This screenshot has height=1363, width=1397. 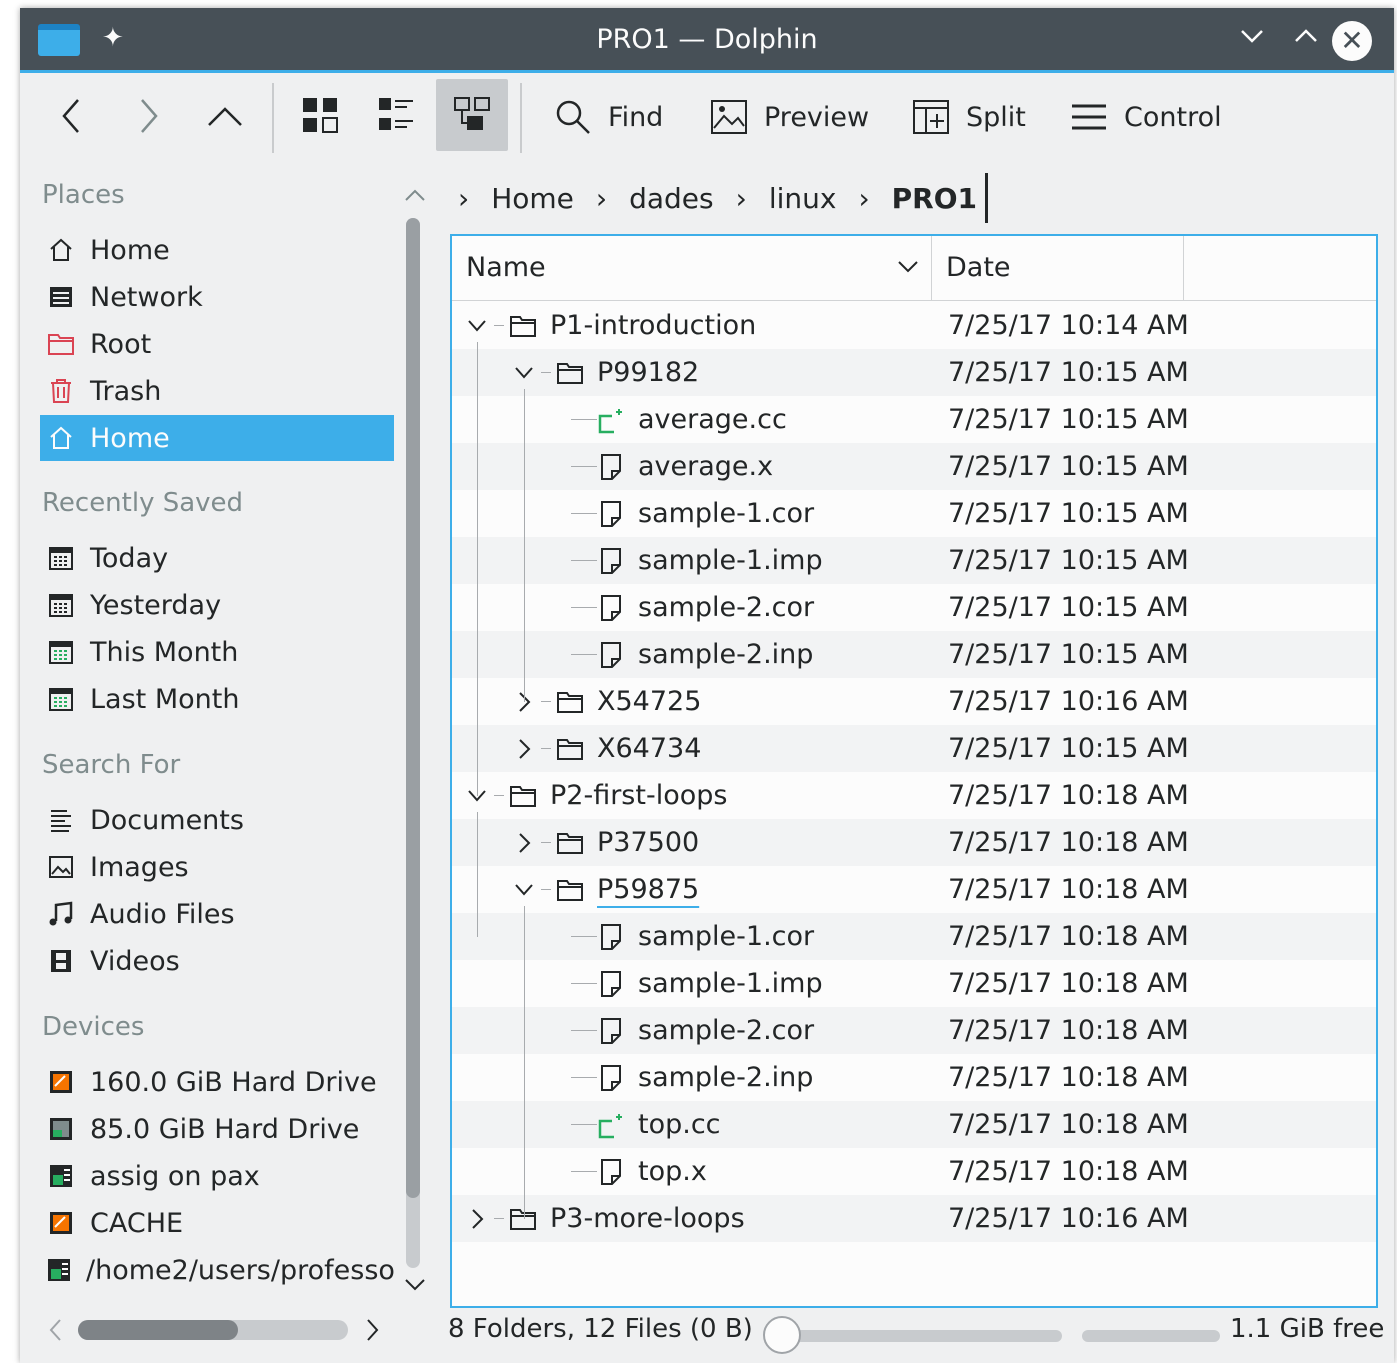 What do you see at coordinates (705, 936) in the screenshot?
I see `name-cell: sample-1.cor` at bounding box center [705, 936].